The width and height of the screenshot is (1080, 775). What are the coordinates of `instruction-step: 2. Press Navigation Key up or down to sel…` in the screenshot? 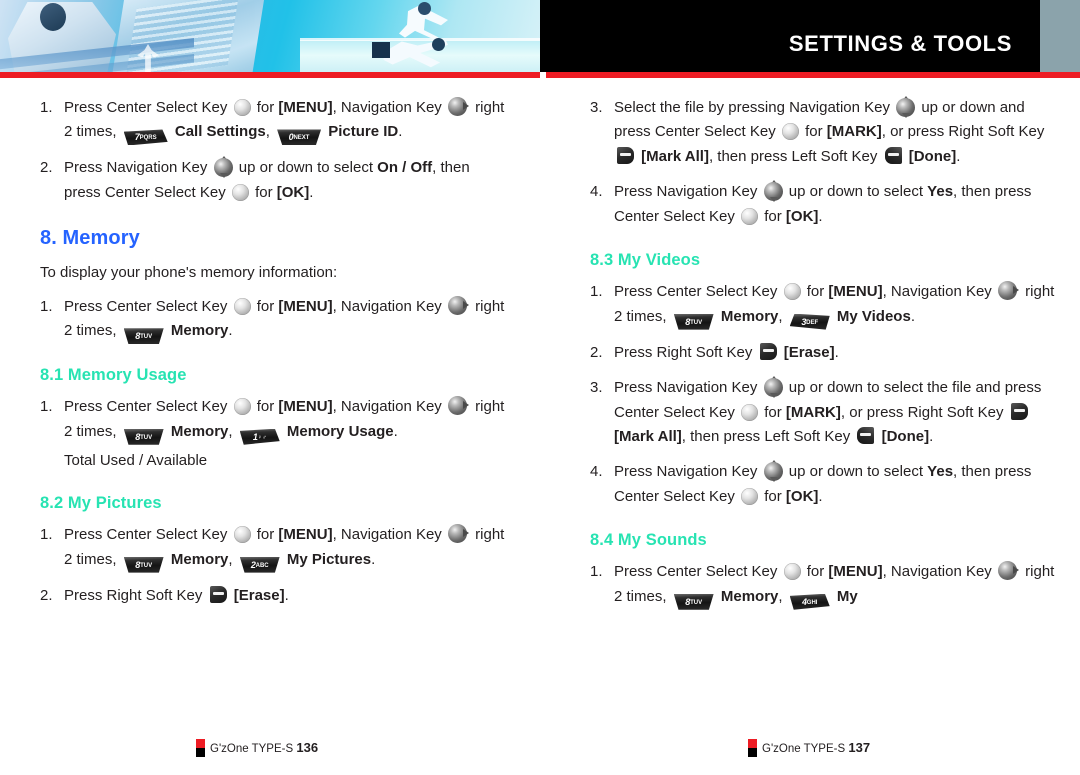 It's located at (275, 180).